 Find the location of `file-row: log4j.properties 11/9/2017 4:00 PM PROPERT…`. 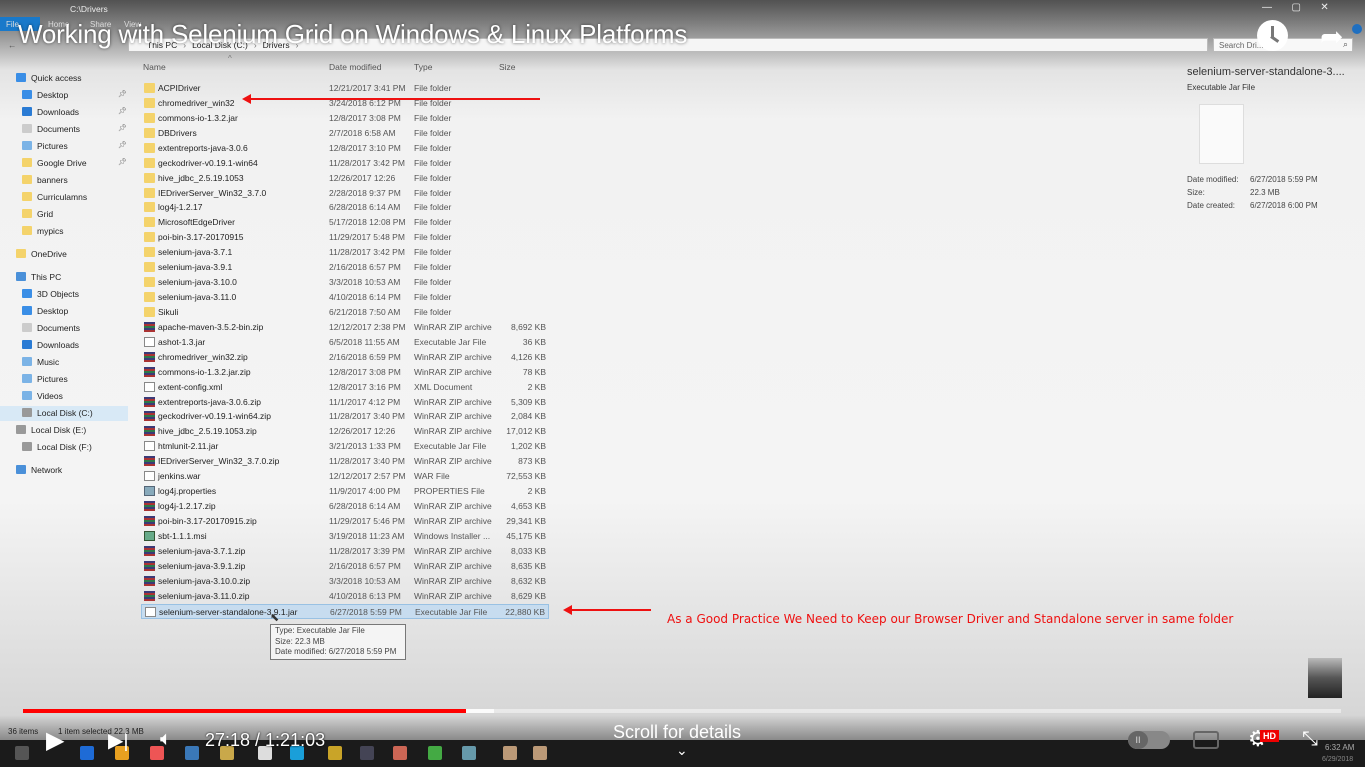

file-row: log4j.properties 11/9/2017 4:00 PM PROPERT… is located at coordinates (345, 491).